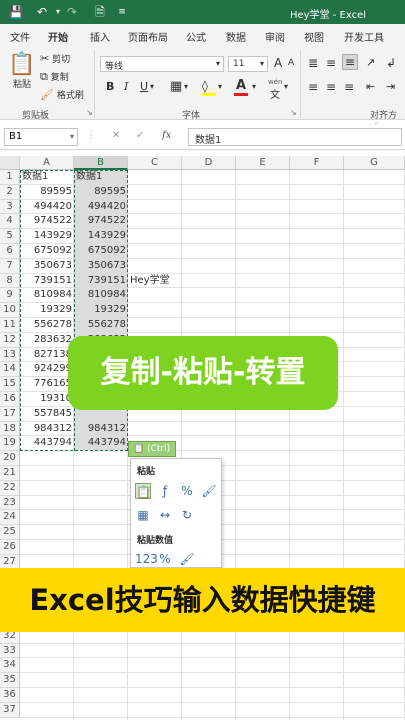  What do you see at coordinates (162, 64) in the screenshot?
I see `font-name-select: 等线 ▾` at bounding box center [162, 64].